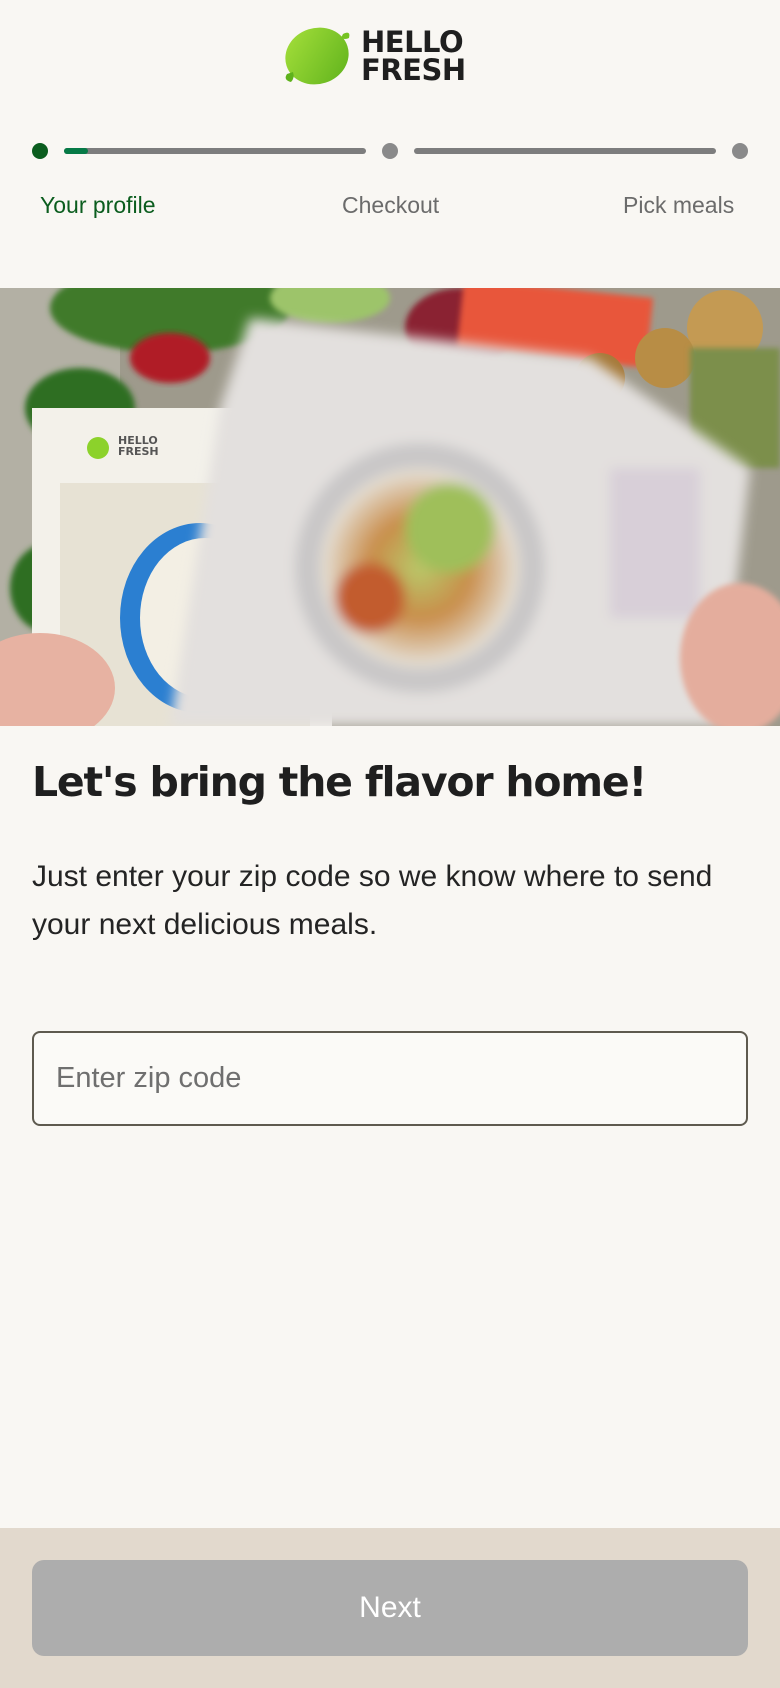 The width and height of the screenshot is (780, 1688). I want to click on logo-line2: FRESH, so click(413, 70).